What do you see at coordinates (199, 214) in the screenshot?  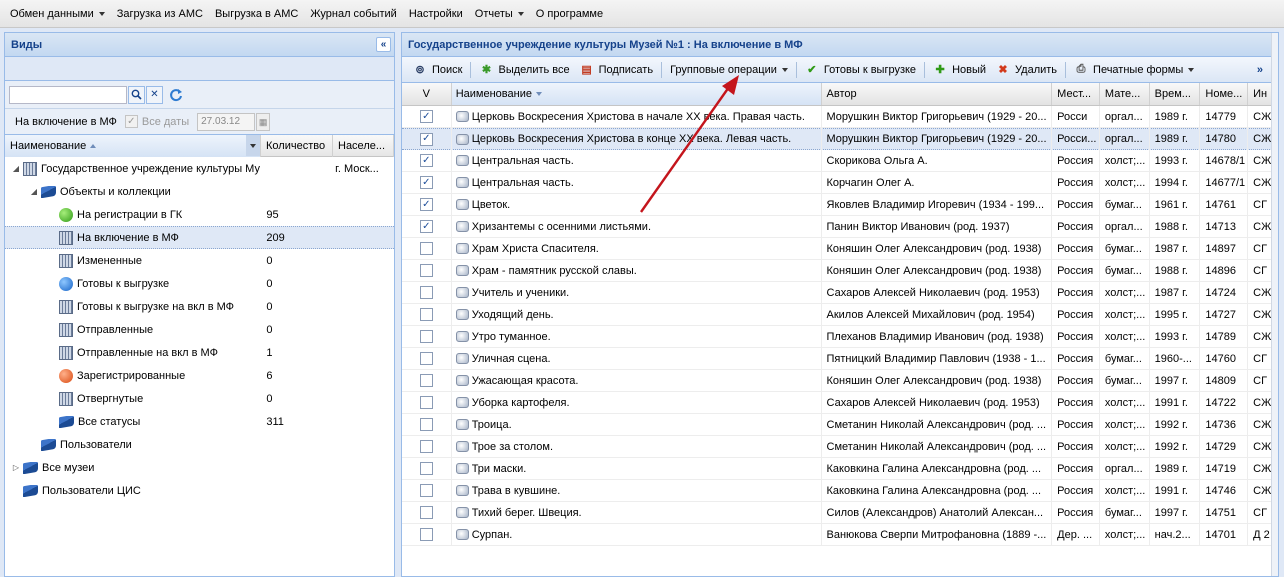 I see `tree-node: На регистрации в ГК 95` at bounding box center [199, 214].